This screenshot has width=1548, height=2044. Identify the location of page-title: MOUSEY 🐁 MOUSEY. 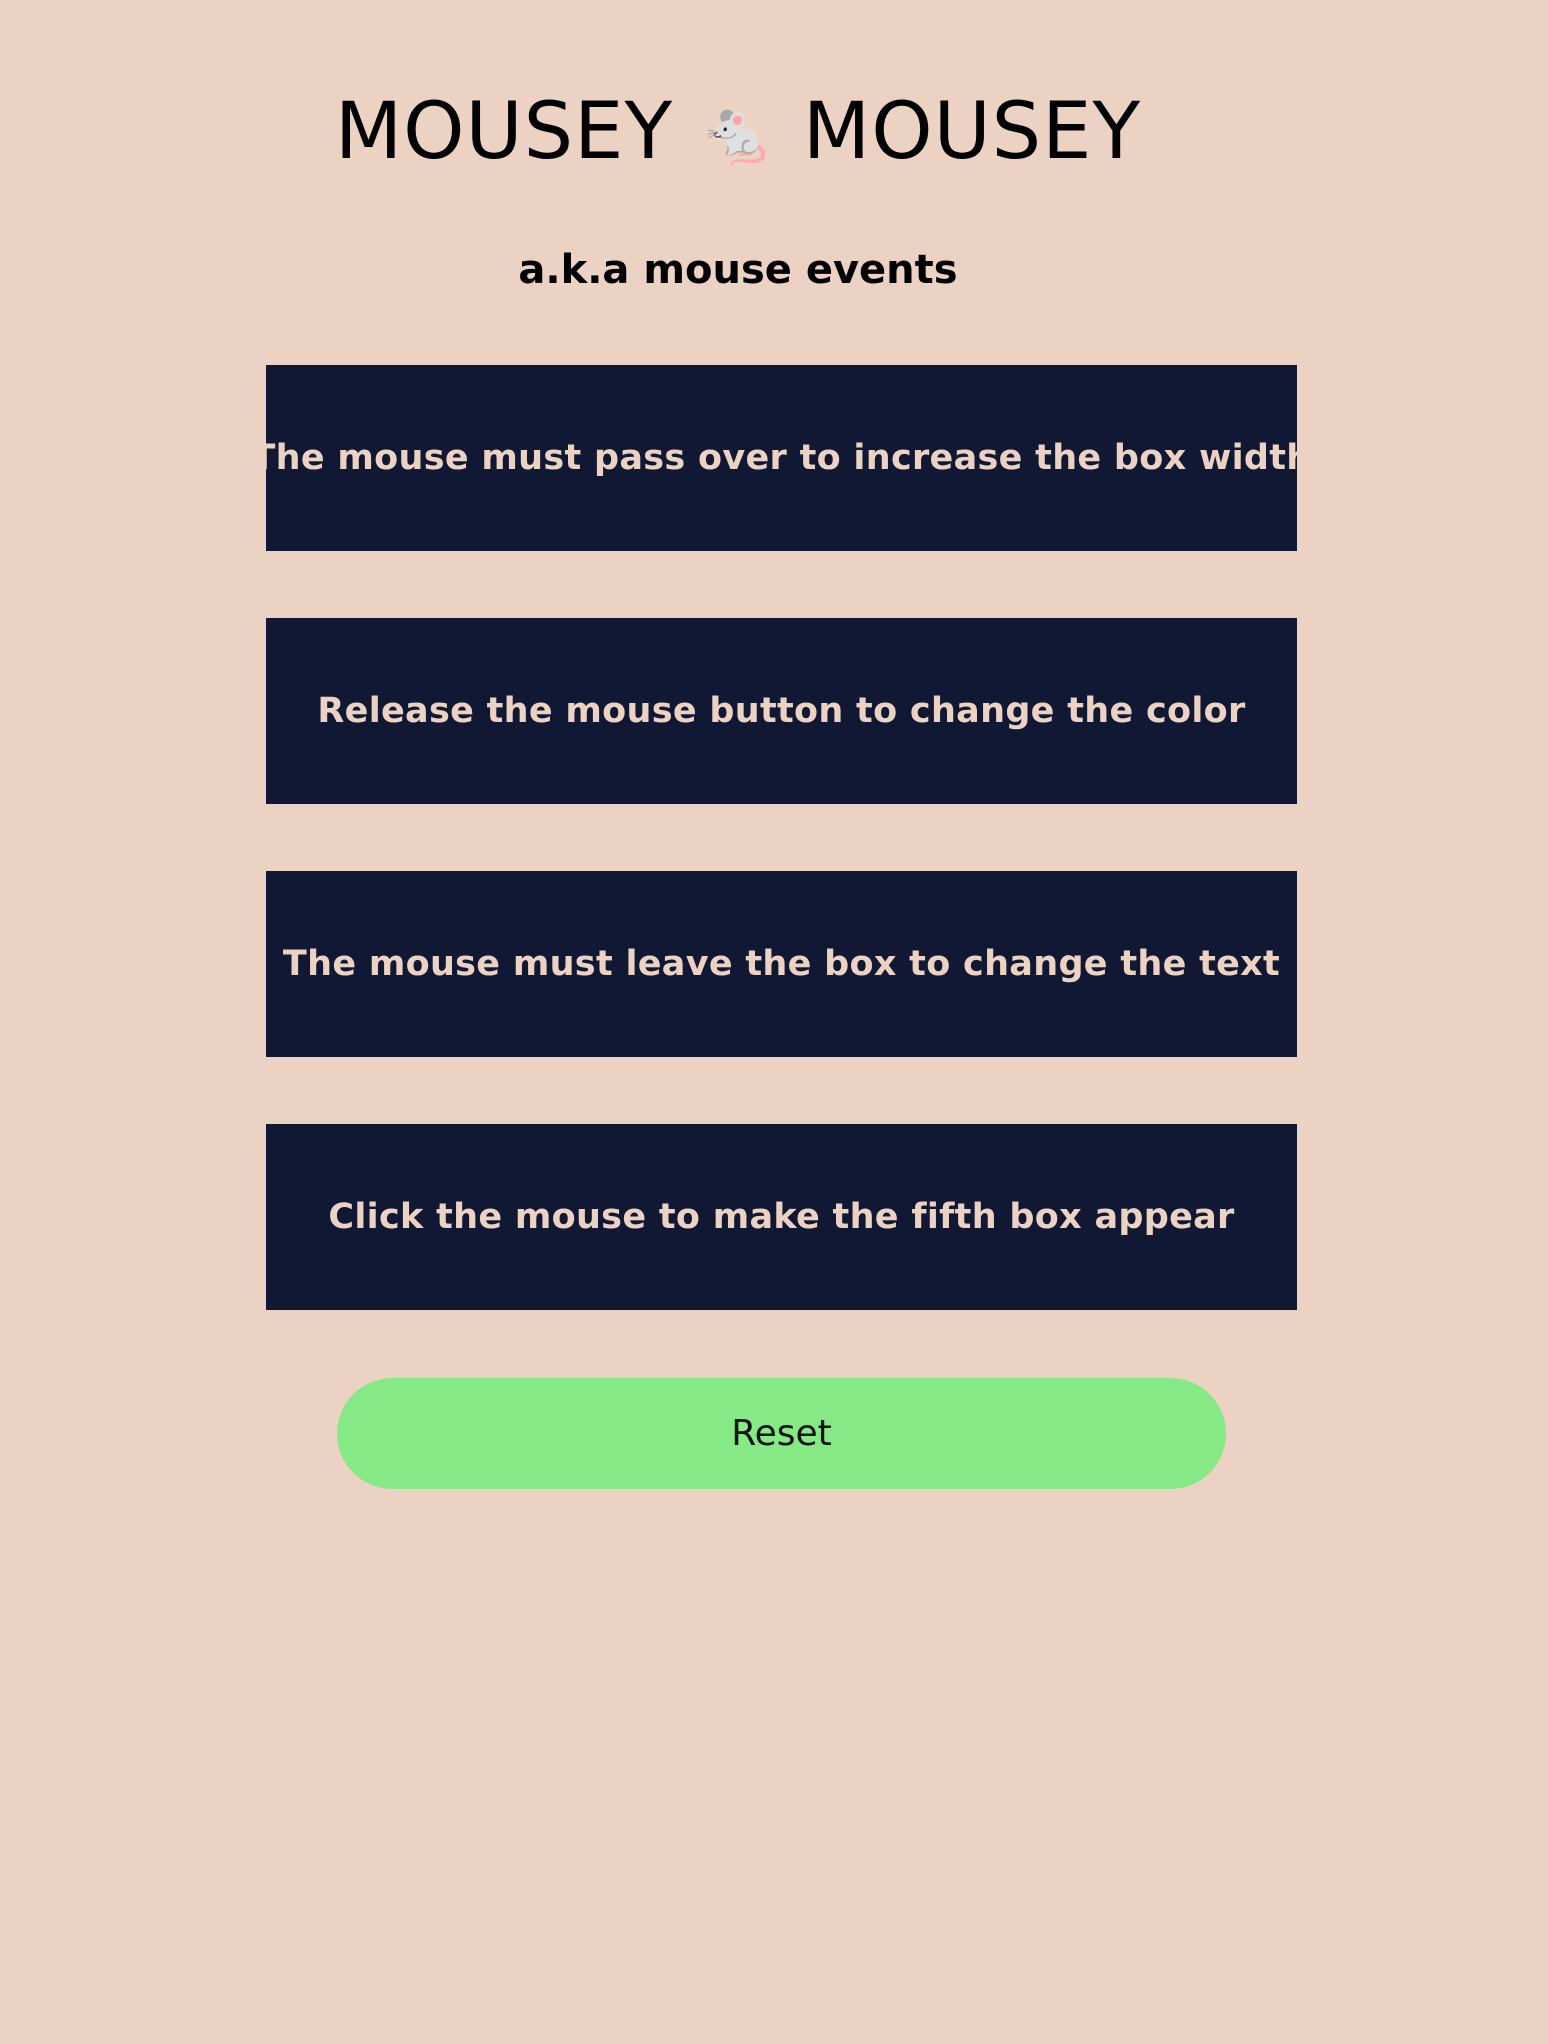
(738, 132).